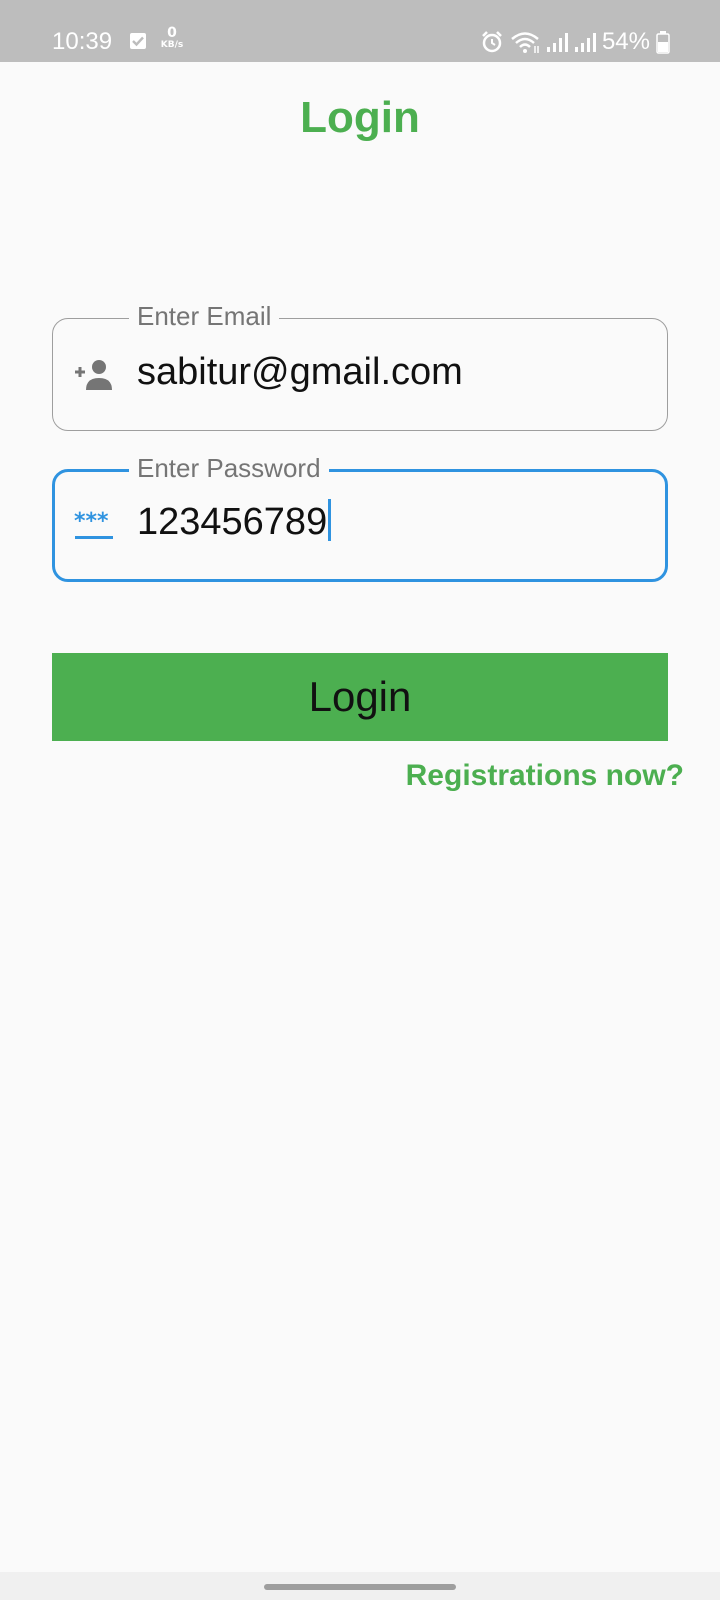  I want to click on network-speed: 0 KB/s, so click(172, 41).